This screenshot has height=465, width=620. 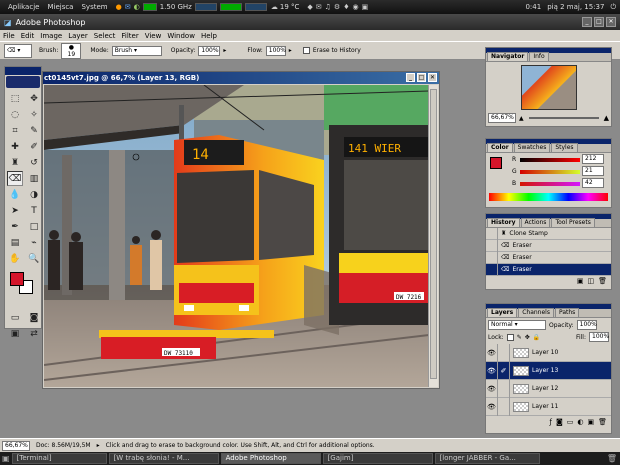 I want to click on menu-edit: Edit, so click(x=28, y=36).